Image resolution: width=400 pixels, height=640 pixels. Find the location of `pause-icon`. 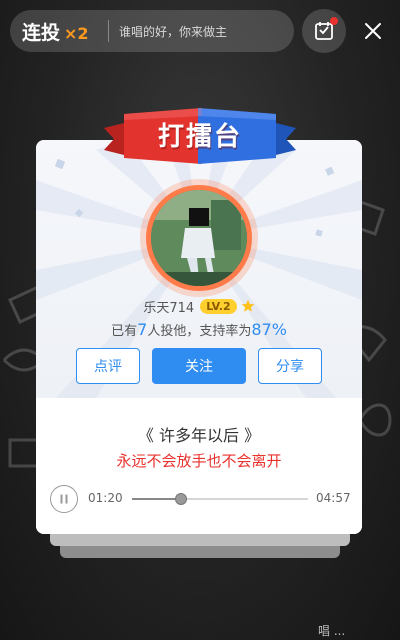

pause-icon is located at coordinates (64, 499).